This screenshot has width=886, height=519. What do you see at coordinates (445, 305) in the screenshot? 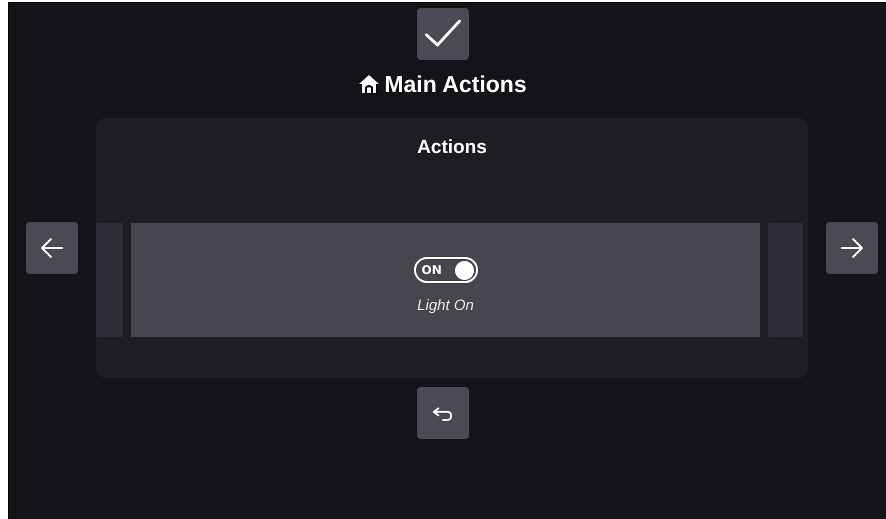
I see `action-label: Light On` at bounding box center [445, 305].